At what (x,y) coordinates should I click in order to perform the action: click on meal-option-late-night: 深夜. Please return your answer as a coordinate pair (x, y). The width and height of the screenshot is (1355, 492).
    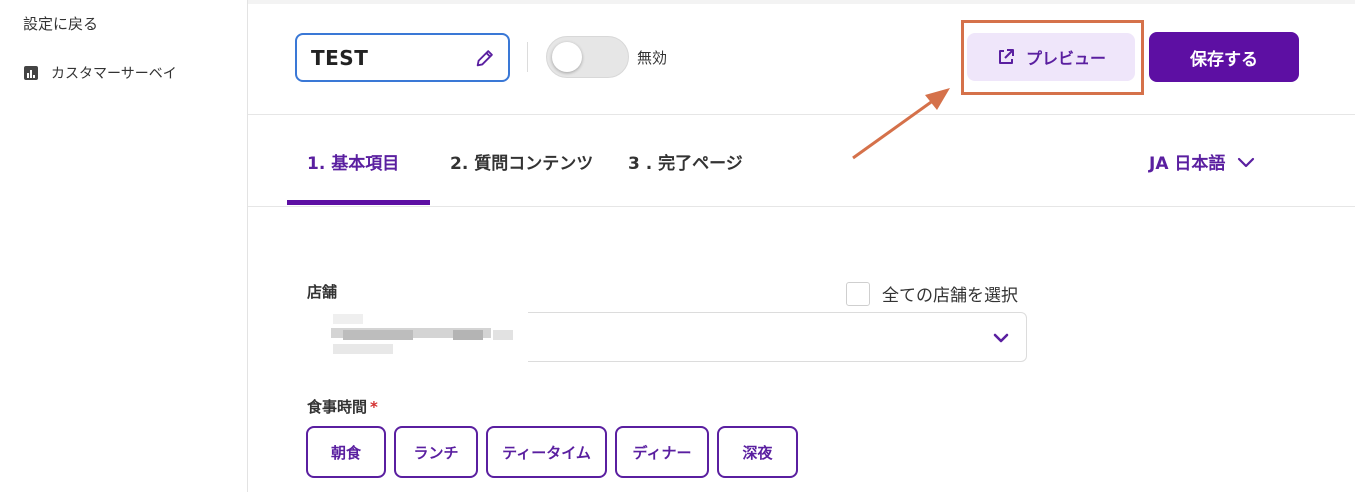
    Looking at the image, I should click on (757, 452).